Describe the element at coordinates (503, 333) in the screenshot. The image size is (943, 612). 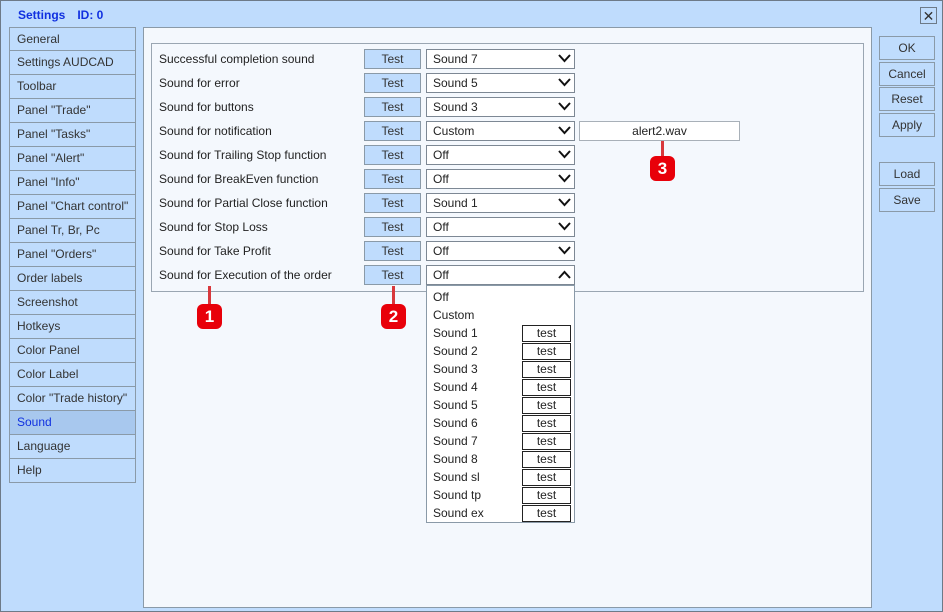
I see `dropdown-option: Sound 1 test` at that location.